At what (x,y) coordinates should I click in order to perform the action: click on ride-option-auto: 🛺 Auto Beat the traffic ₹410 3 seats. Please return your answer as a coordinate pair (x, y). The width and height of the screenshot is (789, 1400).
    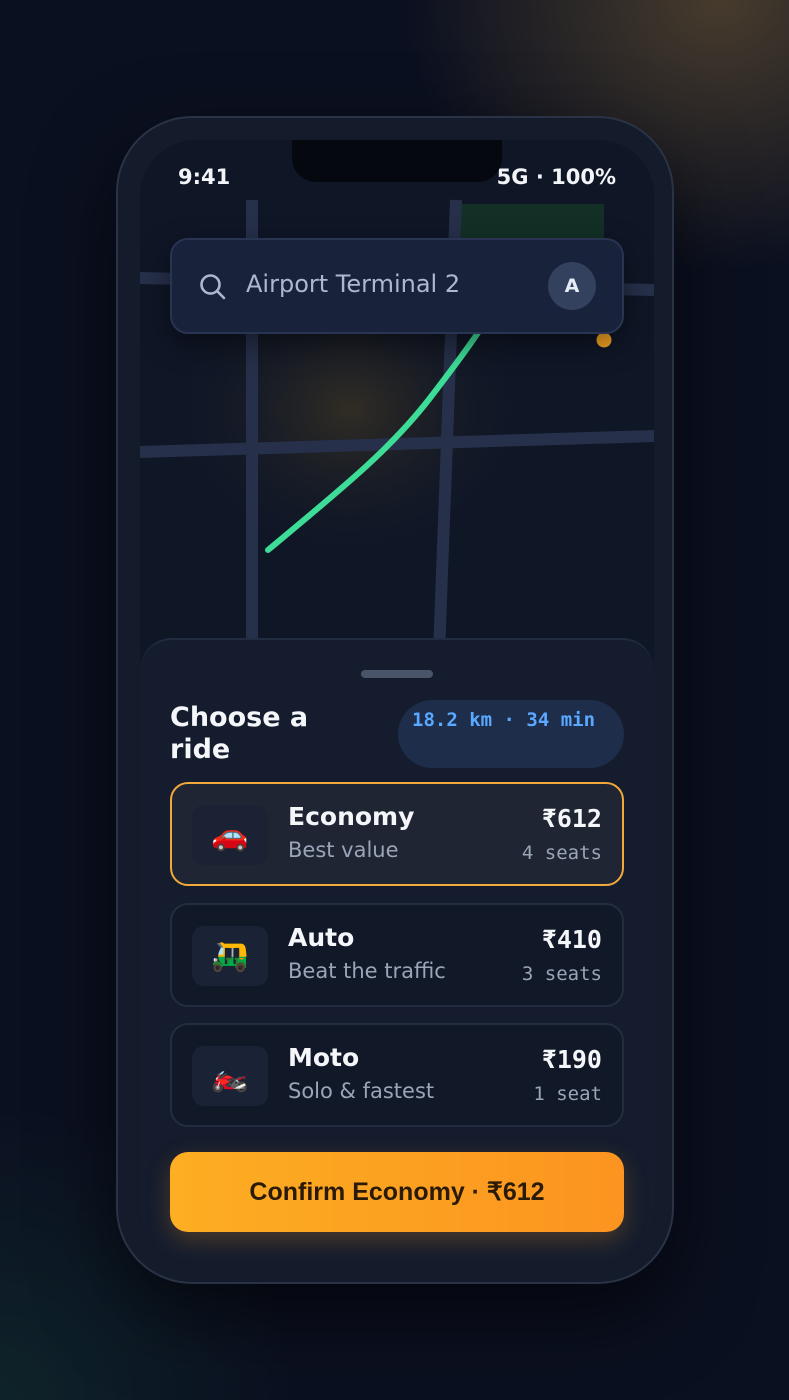
    Looking at the image, I should click on (397, 955).